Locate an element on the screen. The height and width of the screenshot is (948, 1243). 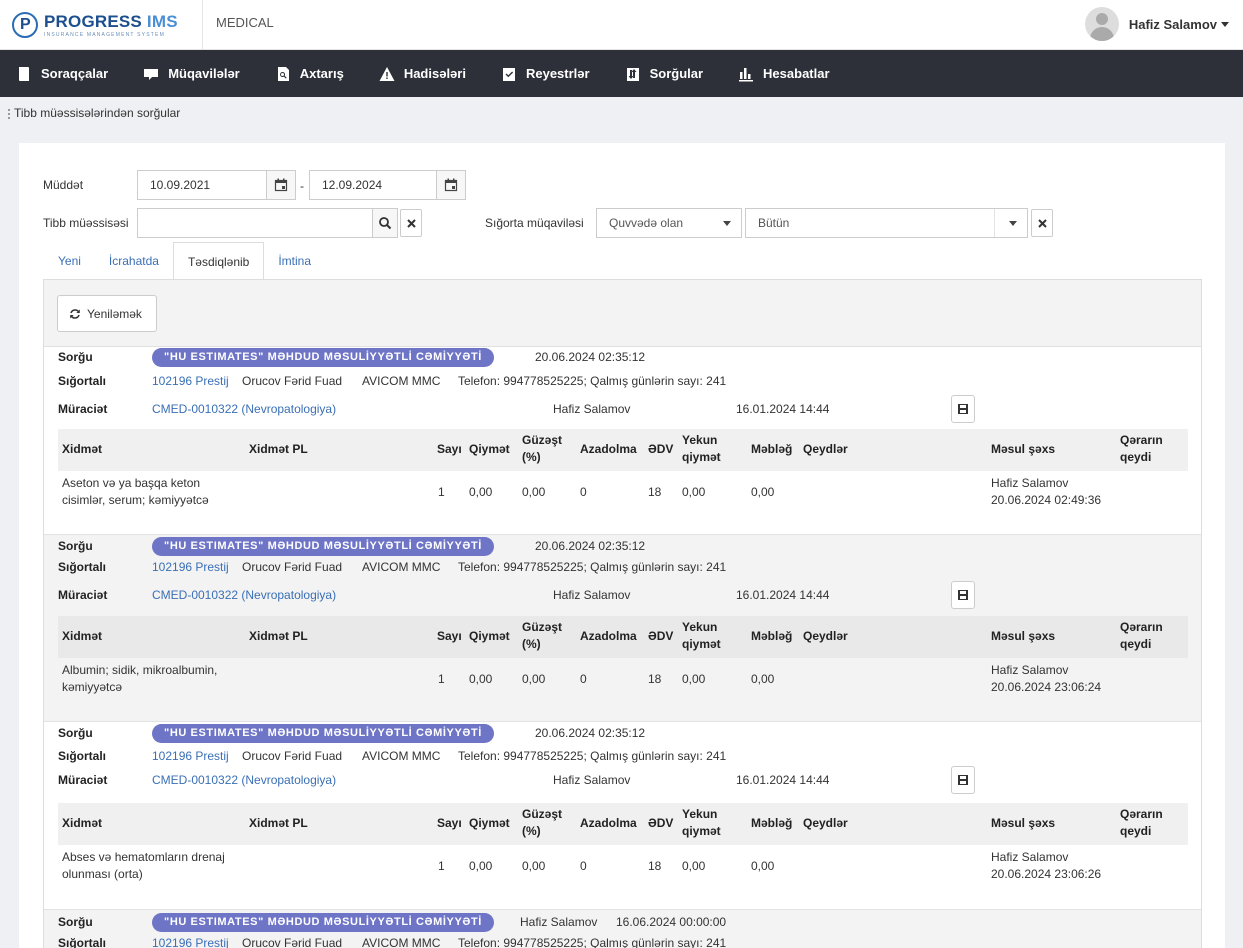
nav-item-hesabatlar: Hesabatlar is located at coordinates (784, 74).